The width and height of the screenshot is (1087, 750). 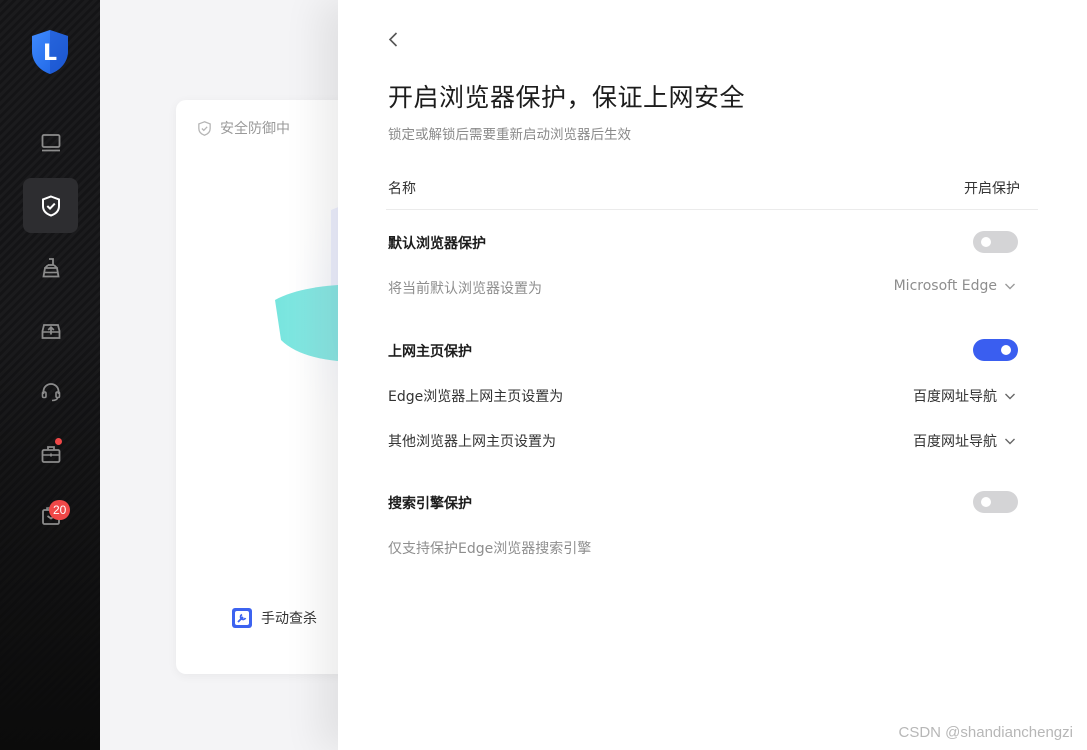 What do you see at coordinates (986, 732) in the screenshot?
I see `watermark: CSDN @shandianchengzi` at bounding box center [986, 732].